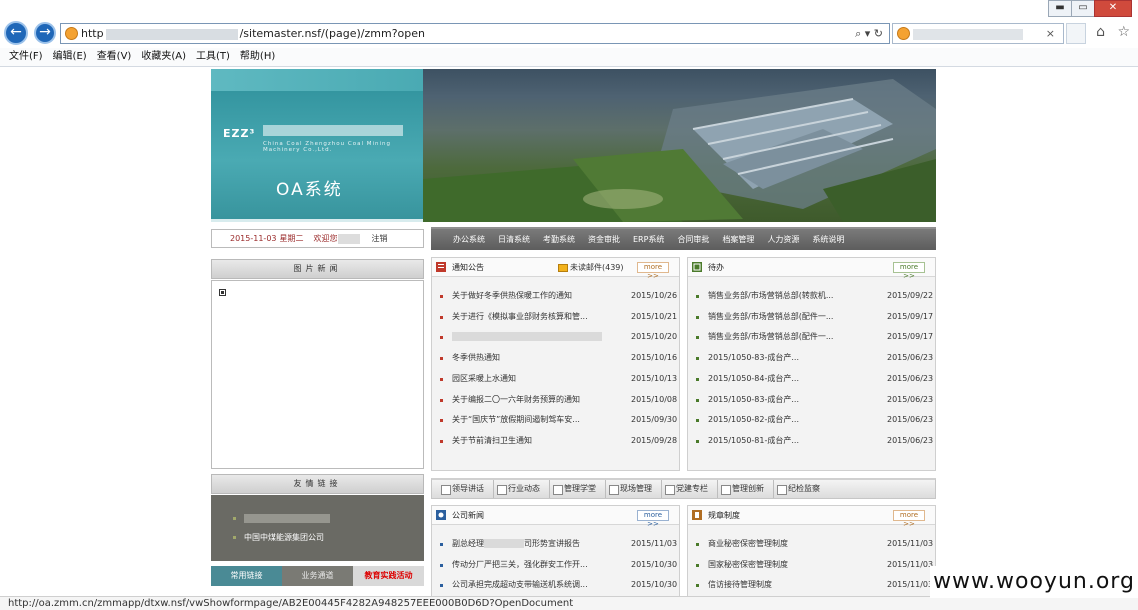 The image size is (1138, 610). I want to click on nav-office: 办公系统, so click(469, 239).